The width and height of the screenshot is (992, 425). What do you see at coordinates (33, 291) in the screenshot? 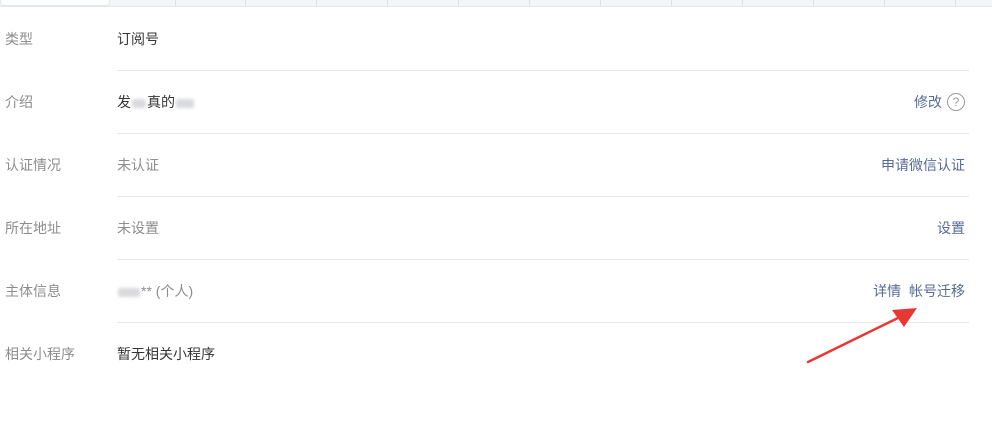
I see `row-label: 主体信息` at bounding box center [33, 291].